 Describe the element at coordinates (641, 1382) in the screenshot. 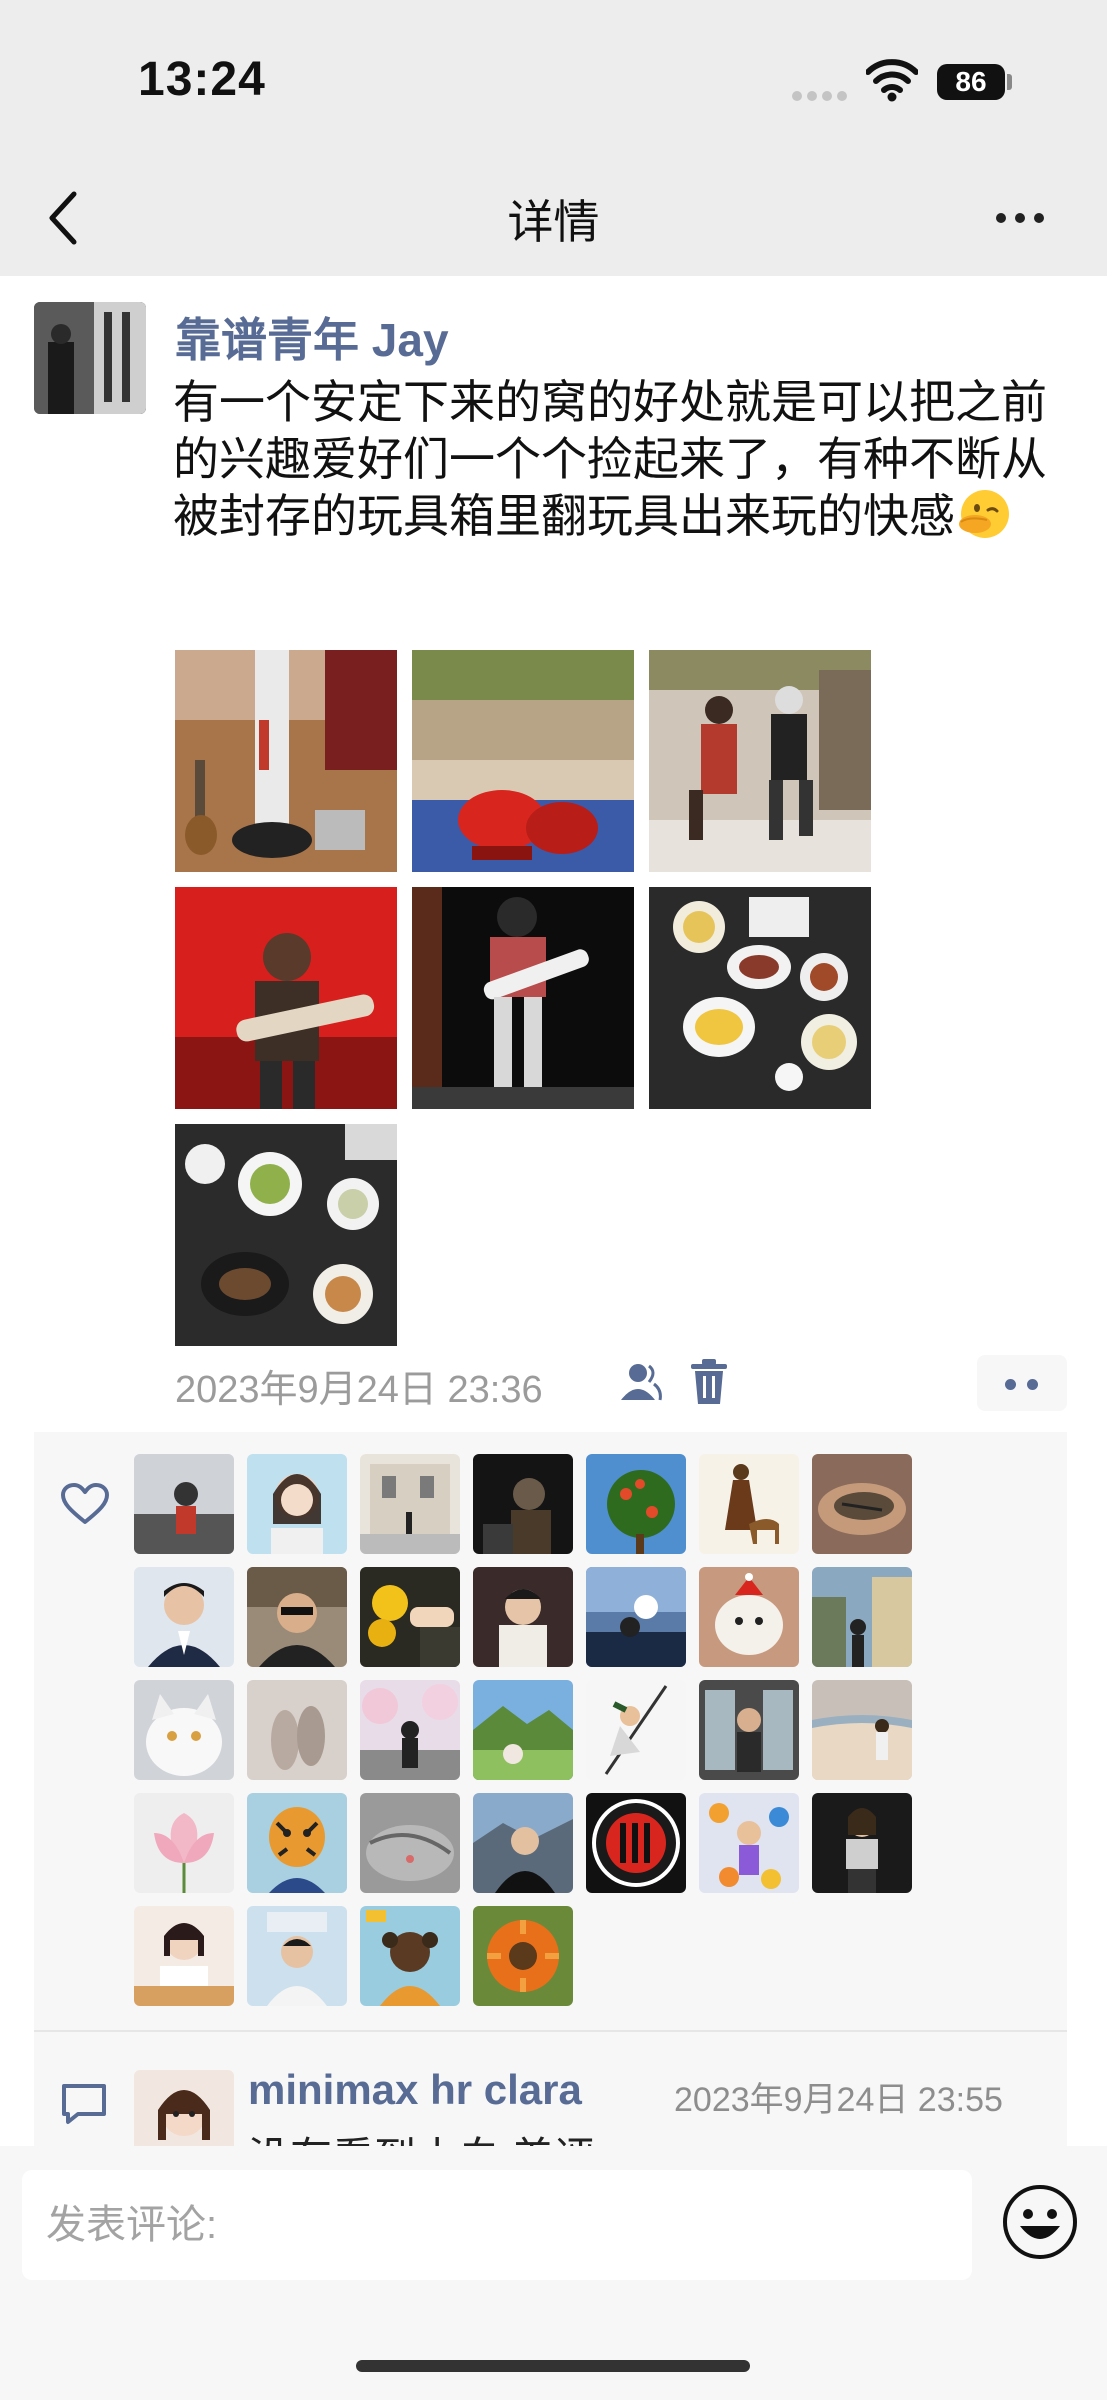

I see `visibility-group-icon` at that location.